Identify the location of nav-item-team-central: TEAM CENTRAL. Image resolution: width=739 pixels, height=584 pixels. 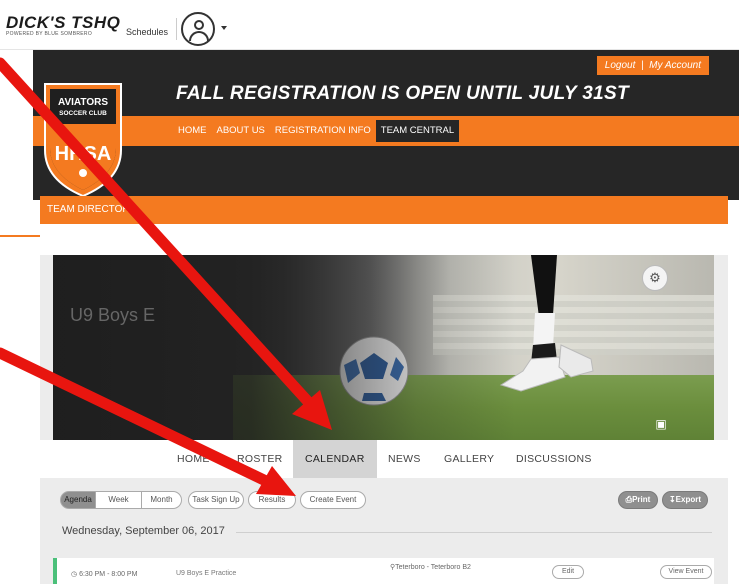
(417, 131).